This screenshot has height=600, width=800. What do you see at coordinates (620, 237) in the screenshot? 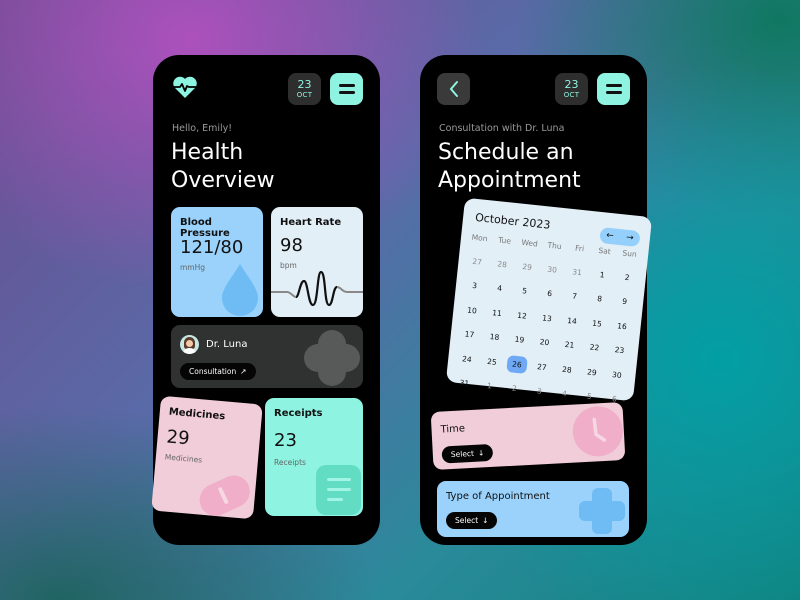
I see `calendar-nav: ← →` at bounding box center [620, 237].